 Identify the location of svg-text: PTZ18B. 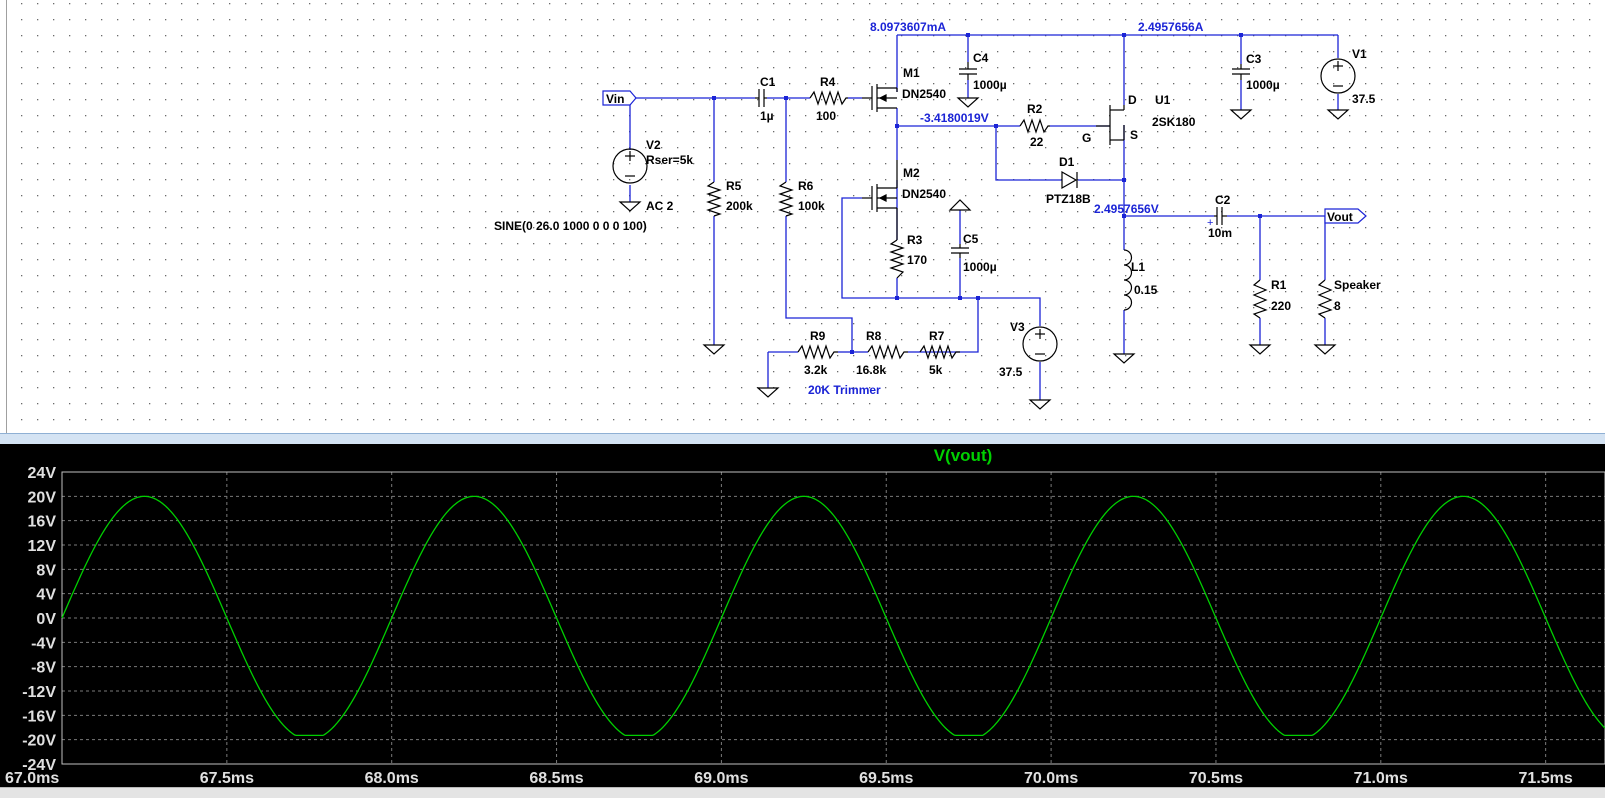
(1068, 199).